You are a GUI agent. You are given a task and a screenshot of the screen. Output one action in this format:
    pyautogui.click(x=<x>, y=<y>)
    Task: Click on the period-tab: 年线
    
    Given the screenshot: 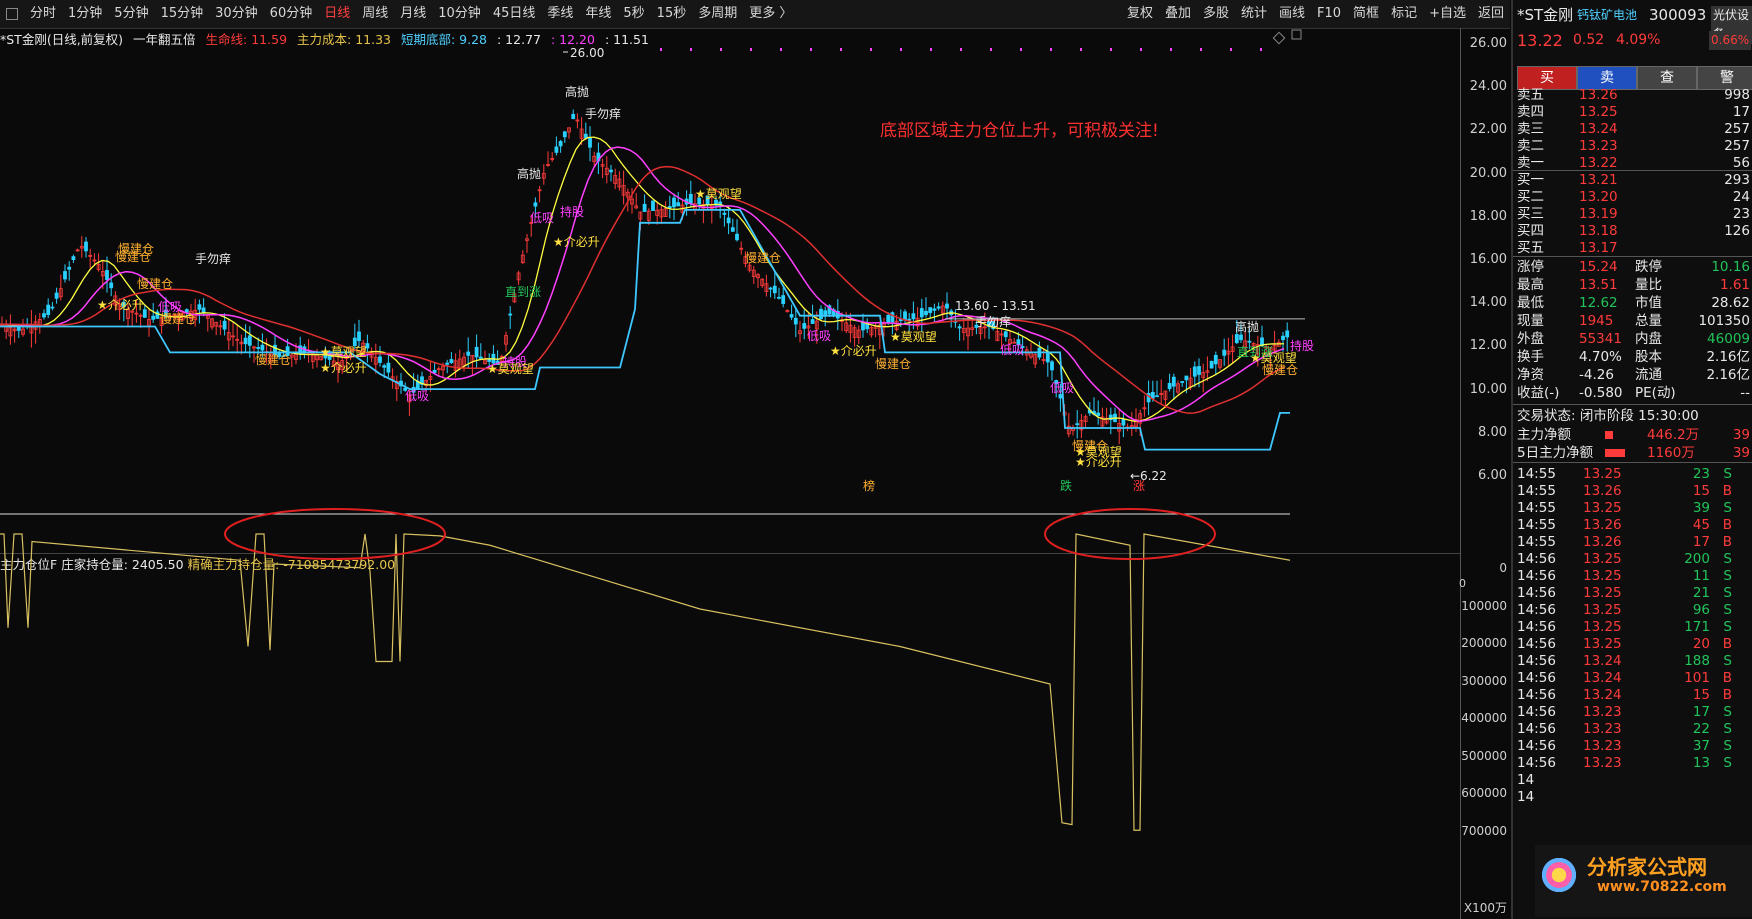 What is the action you would take?
    pyautogui.click(x=598, y=14)
    